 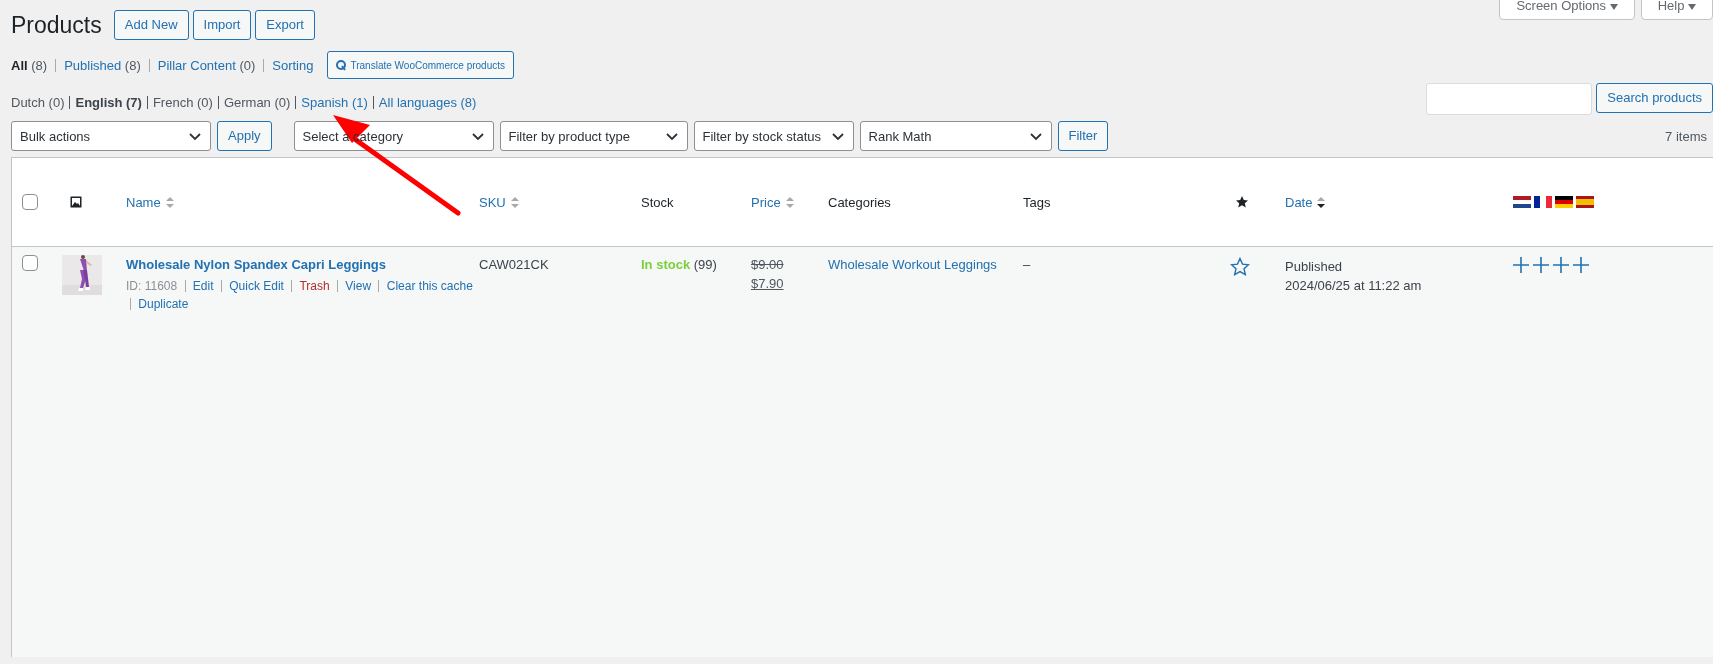 What do you see at coordinates (76, 202) in the screenshot?
I see `image-icon` at bounding box center [76, 202].